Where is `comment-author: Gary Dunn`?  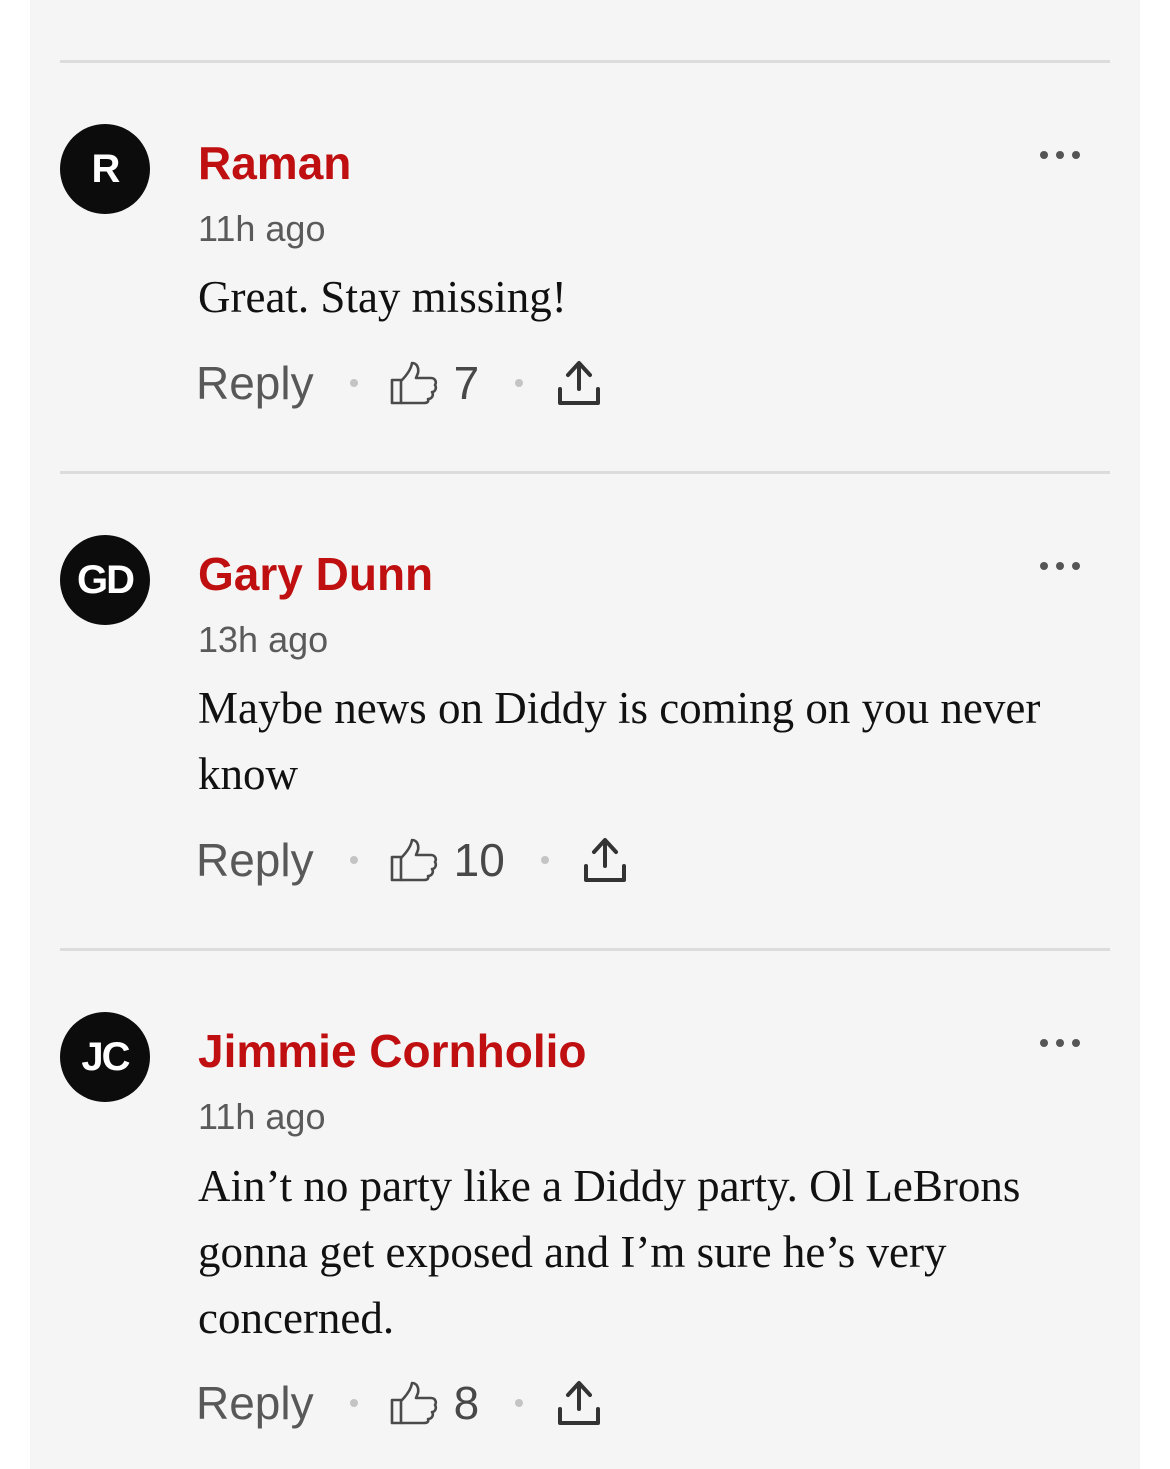
comment-author: Gary Dunn is located at coordinates (315, 574).